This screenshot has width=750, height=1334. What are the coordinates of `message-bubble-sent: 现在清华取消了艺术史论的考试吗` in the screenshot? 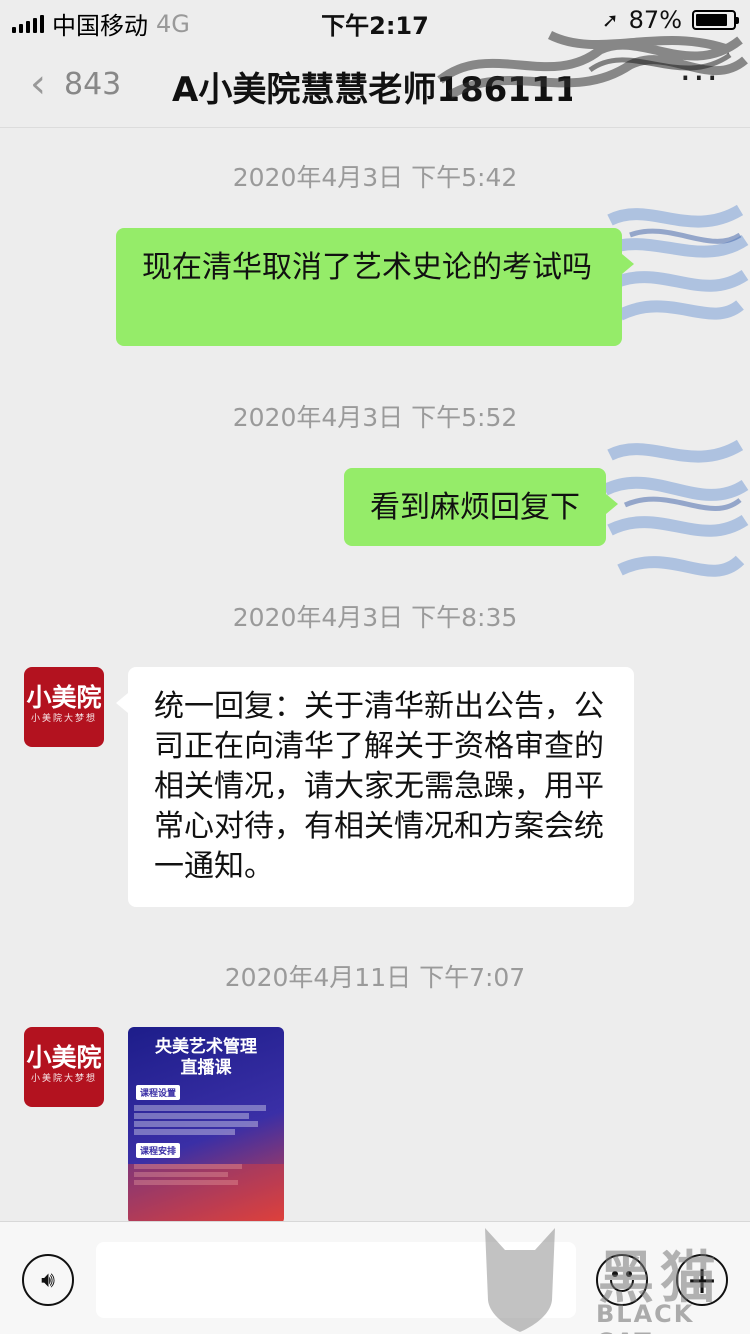 It's located at (375, 287).